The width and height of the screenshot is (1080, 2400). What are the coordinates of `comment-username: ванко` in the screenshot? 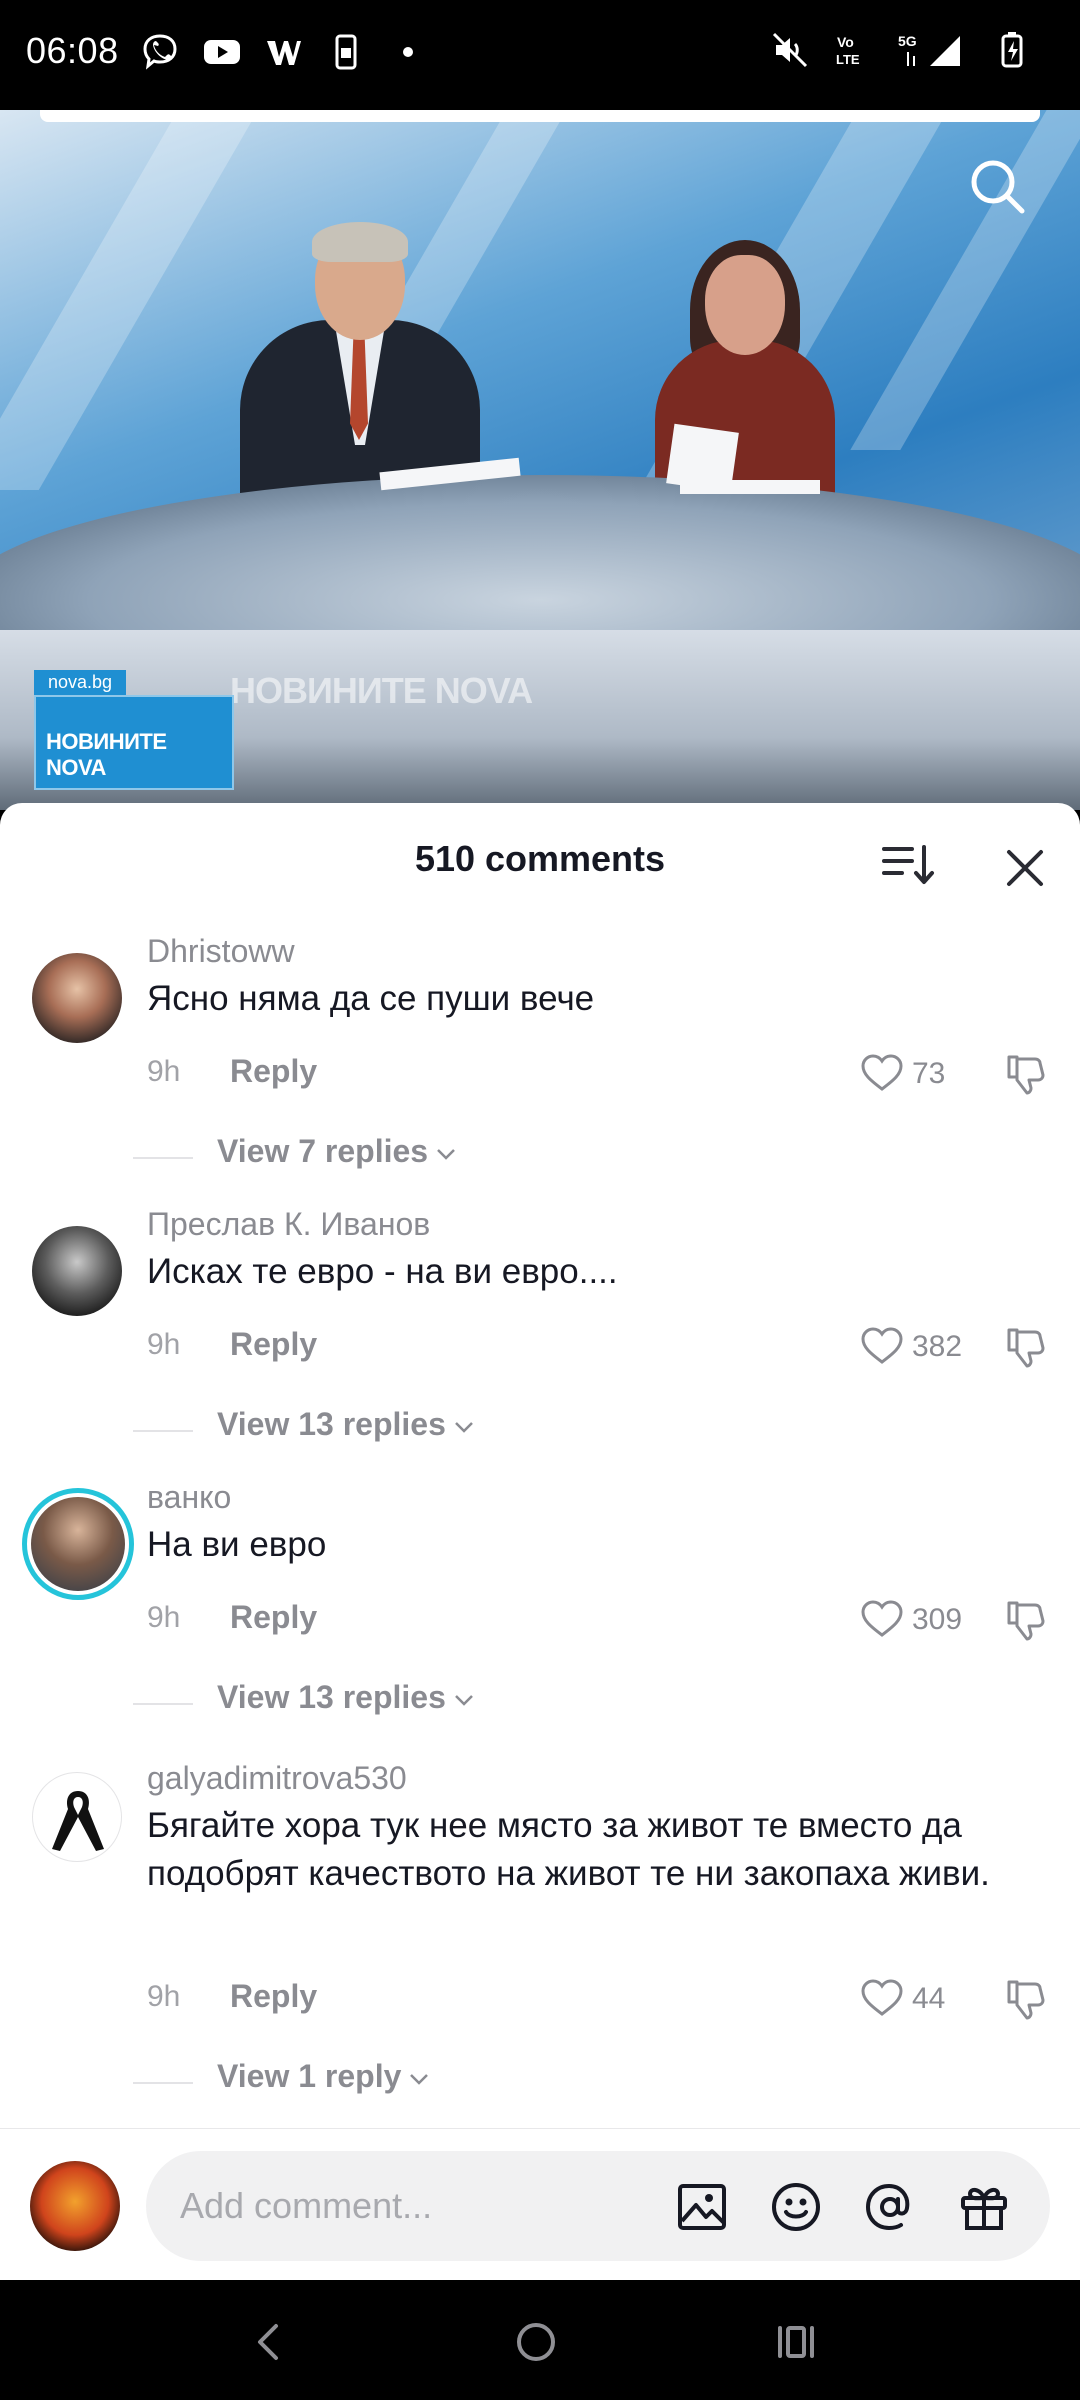 It's located at (189, 1497).